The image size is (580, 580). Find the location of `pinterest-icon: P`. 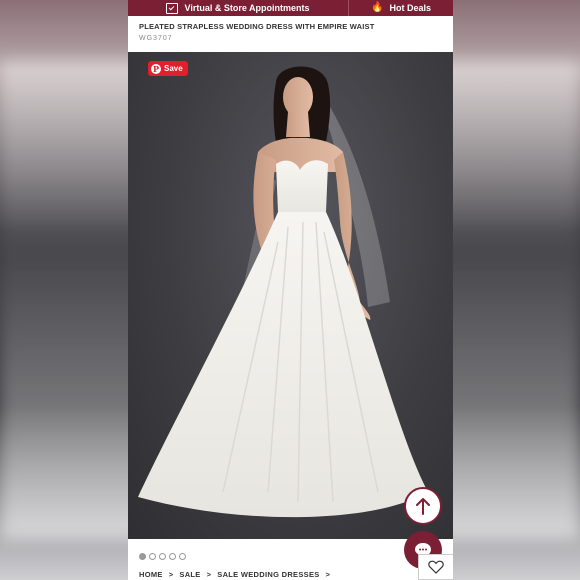

pinterest-icon: P is located at coordinates (156, 68).